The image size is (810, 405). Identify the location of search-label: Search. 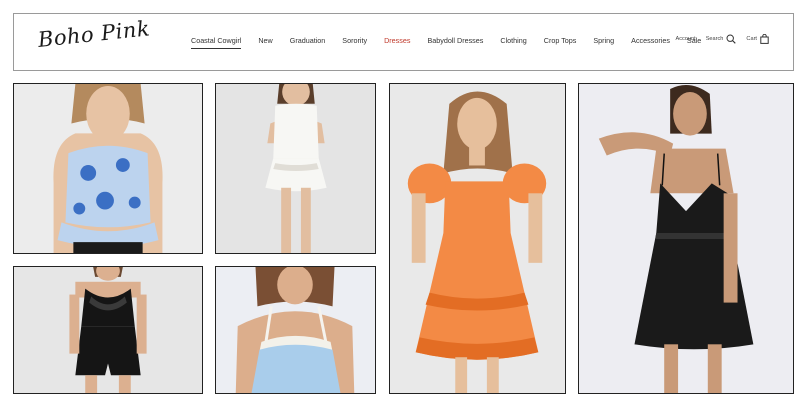
(714, 39).